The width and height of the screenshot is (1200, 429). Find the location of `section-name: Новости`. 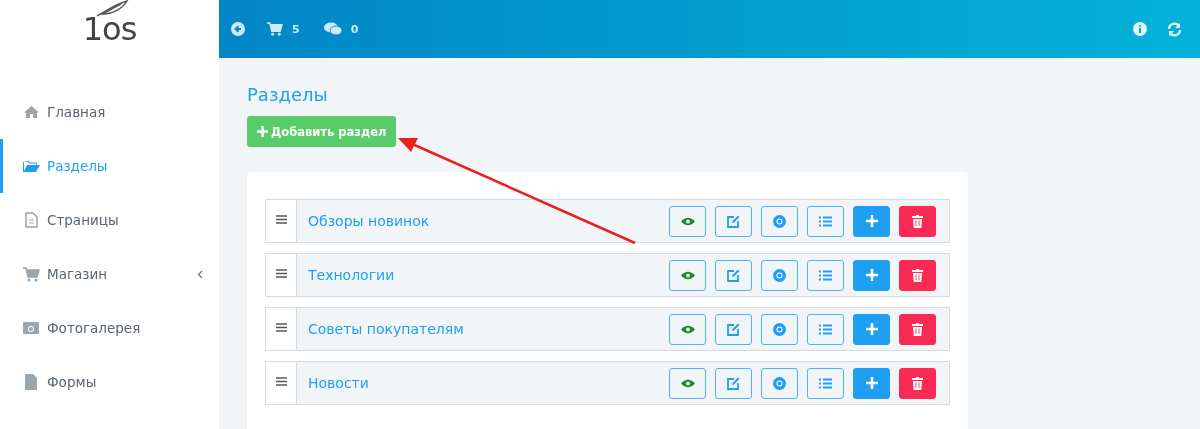

section-name: Новости is located at coordinates (338, 383).